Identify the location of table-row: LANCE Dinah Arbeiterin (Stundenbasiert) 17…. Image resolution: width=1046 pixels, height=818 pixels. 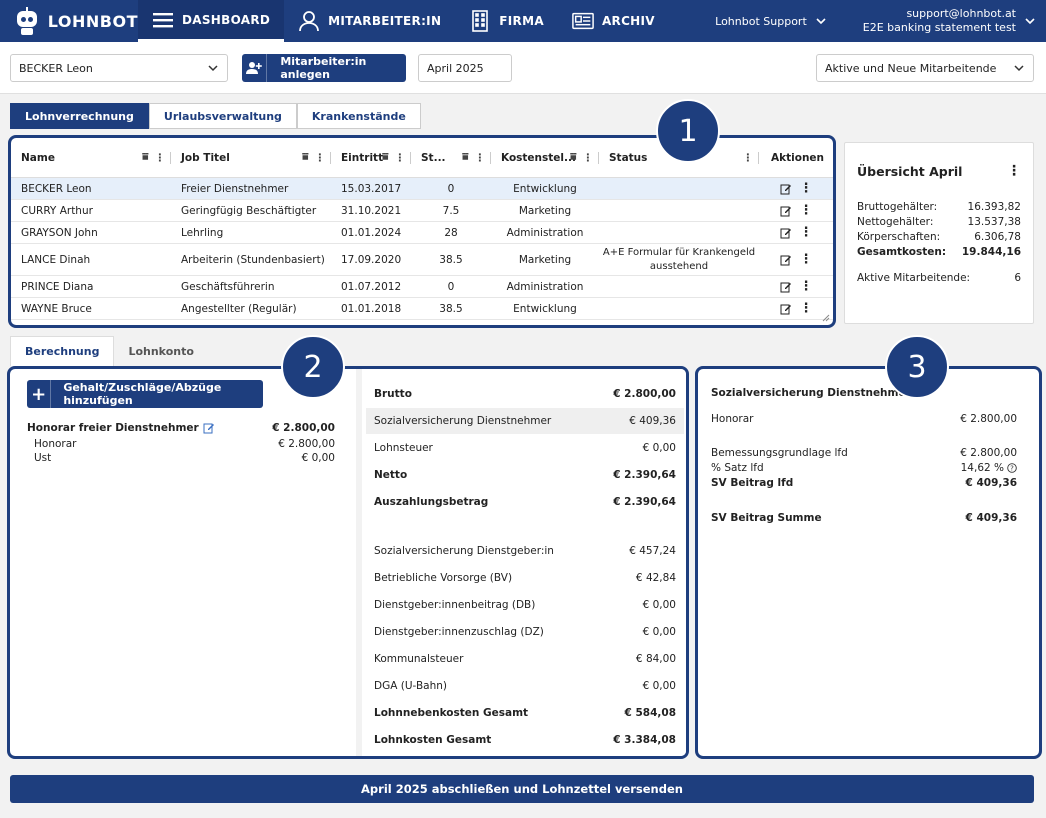
(422, 260).